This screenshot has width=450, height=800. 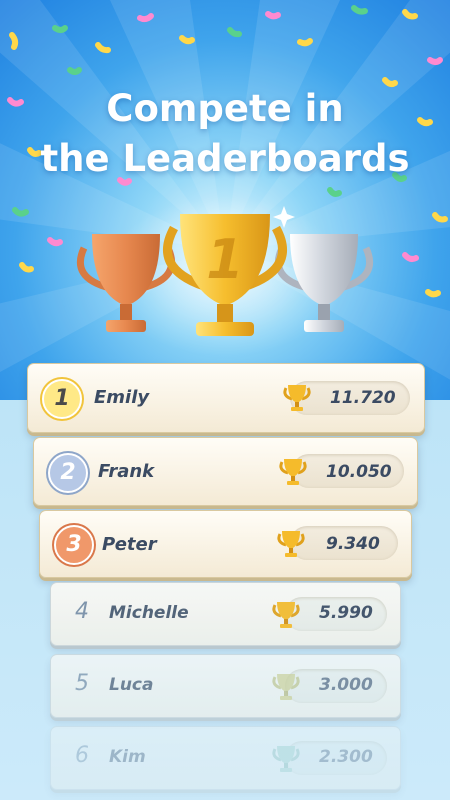 I want to click on player-score: 11.720, so click(x=363, y=398).